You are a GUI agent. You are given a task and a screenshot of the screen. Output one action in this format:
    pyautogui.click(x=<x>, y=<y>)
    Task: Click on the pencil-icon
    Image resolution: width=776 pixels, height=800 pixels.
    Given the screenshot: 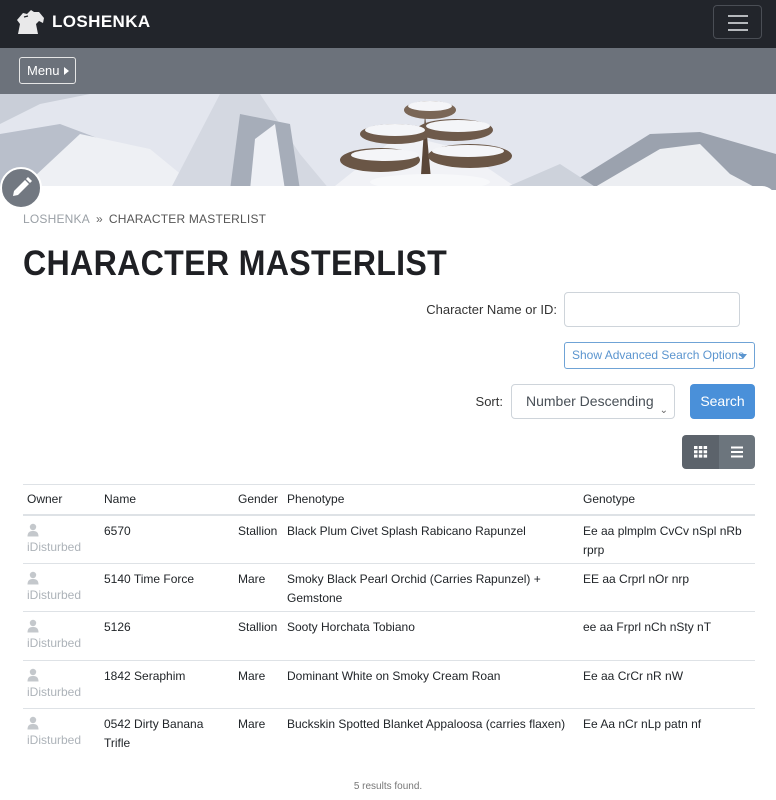 What is the action you would take?
    pyautogui.click(x=22, y=186)
    